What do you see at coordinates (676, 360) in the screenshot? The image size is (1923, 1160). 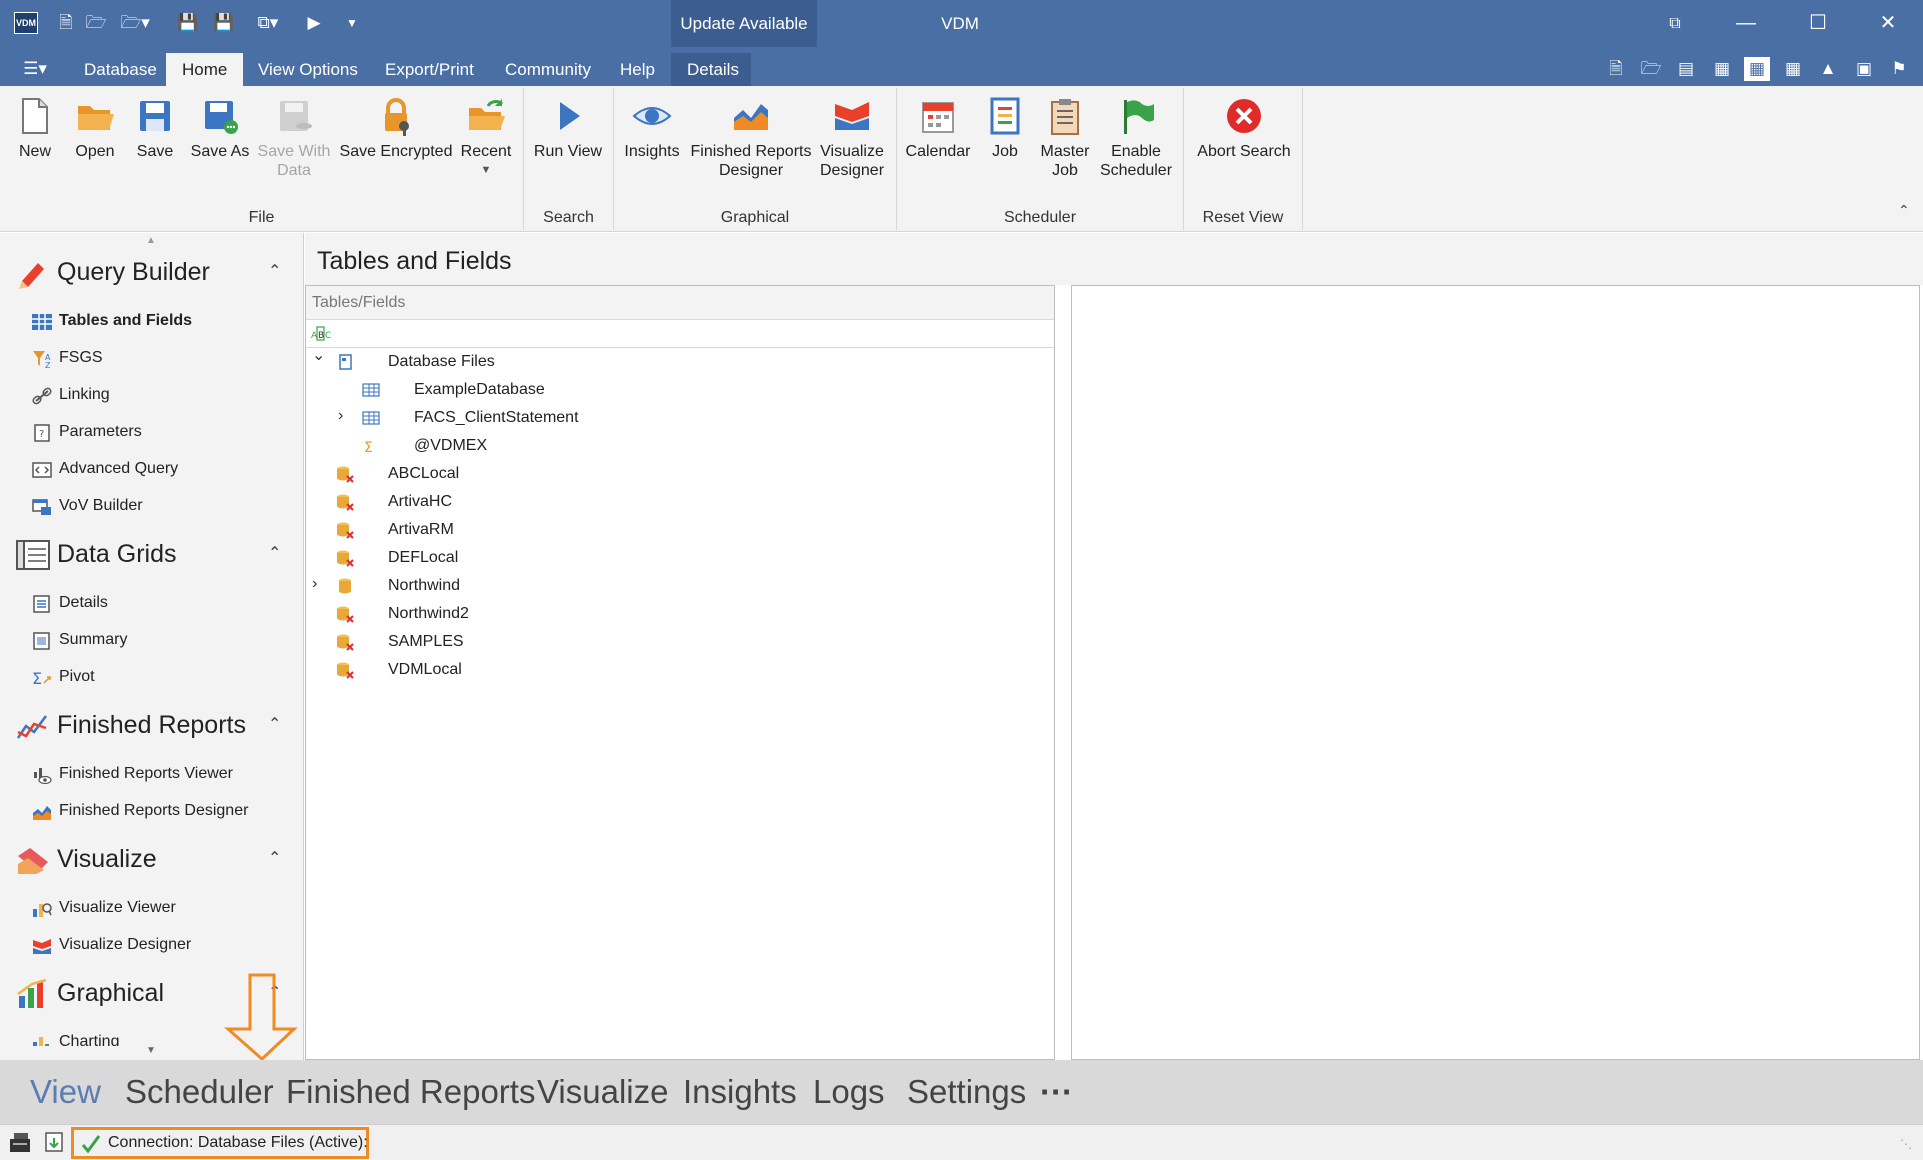 I see `tree-row: ⌄ Database Files` at bounding box center [676, 360].